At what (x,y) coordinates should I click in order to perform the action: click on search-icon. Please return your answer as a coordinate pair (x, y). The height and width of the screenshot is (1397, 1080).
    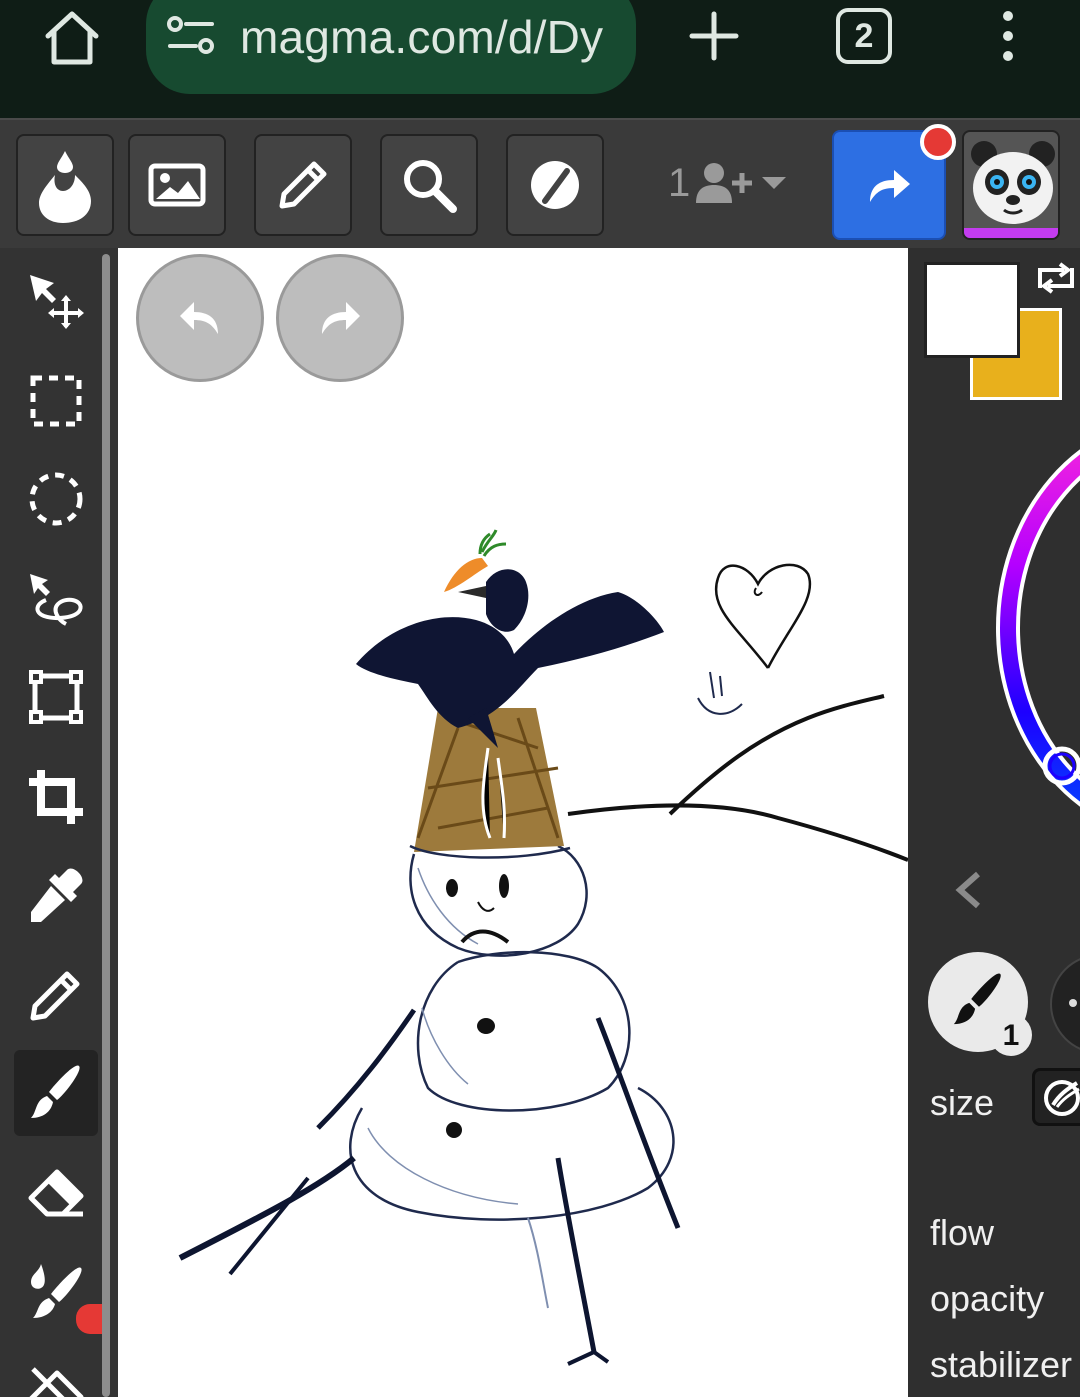
    Looking at the image, I should click on (430, 186).